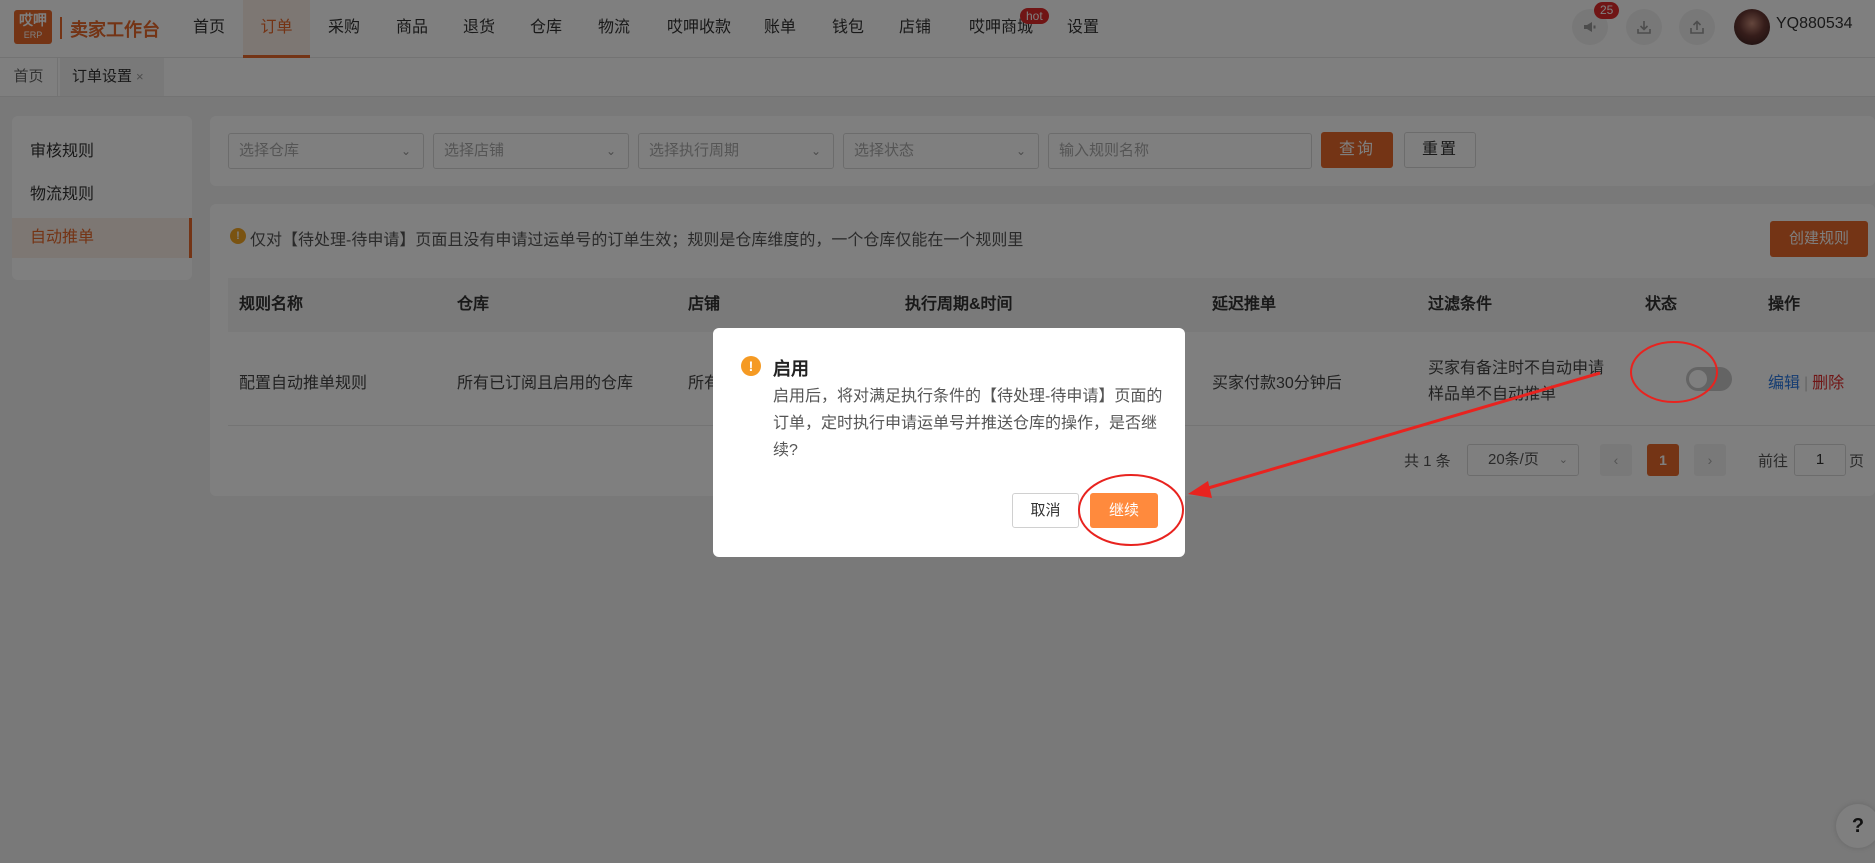 The image size is (1875, 863). What do you see at coordinates (1124, 510) in the screenshot?
I see `continue-button: 继续` at bounding box center [1124, 510].